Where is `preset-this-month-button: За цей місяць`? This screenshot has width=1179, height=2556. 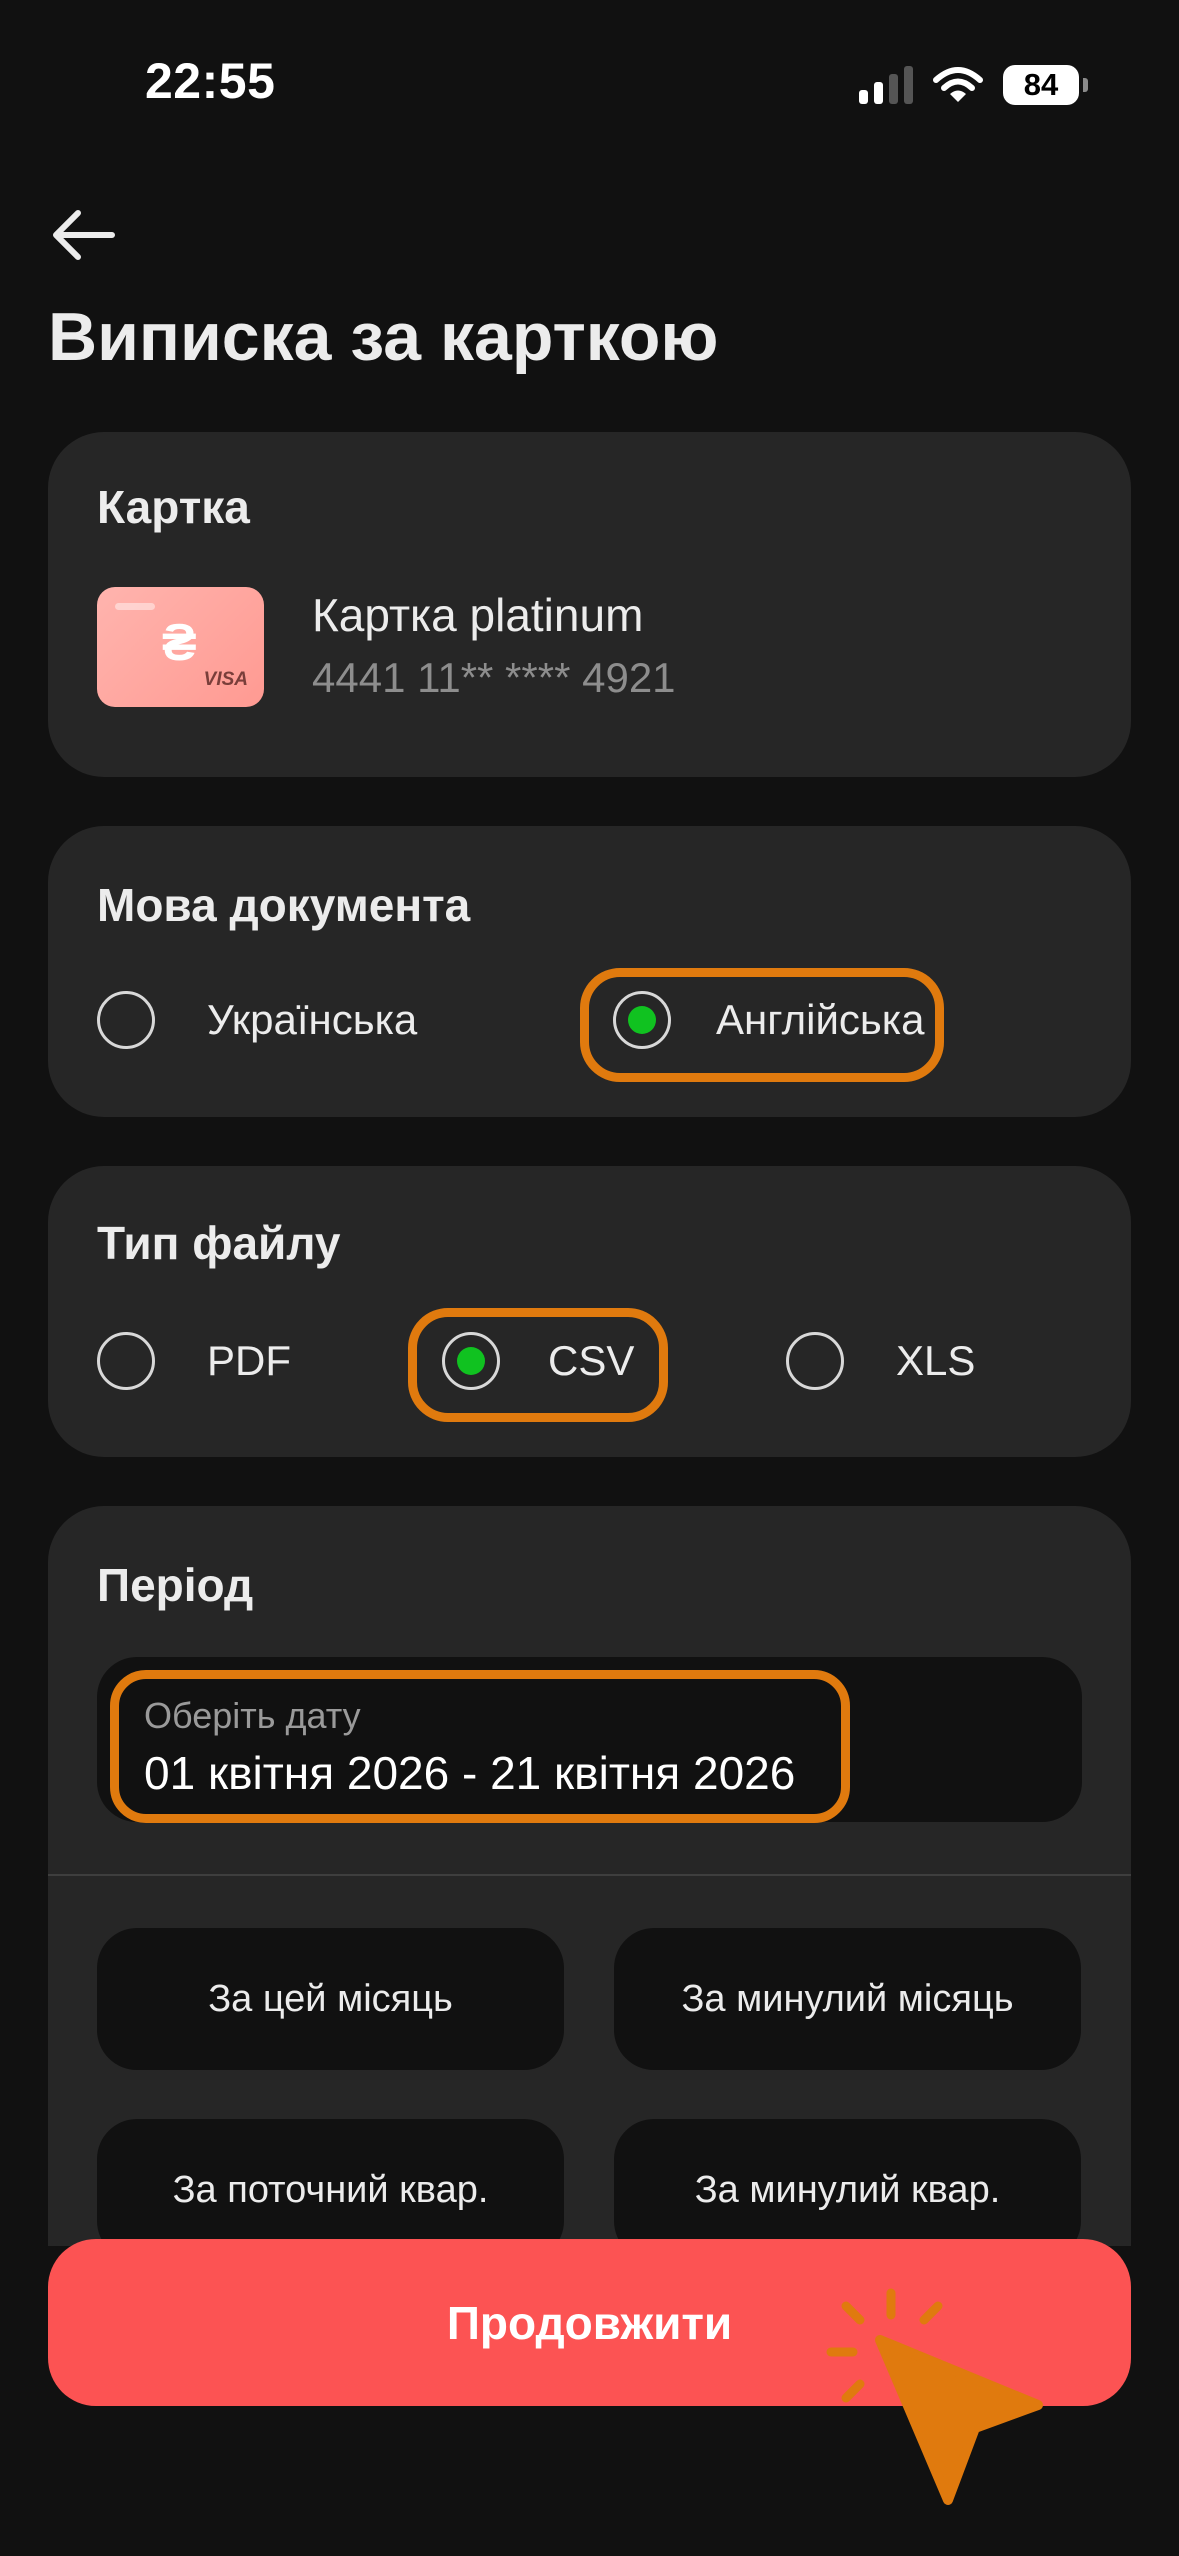 preset-this-month-button: За цей місяць is located at coordinates (330, 1999).